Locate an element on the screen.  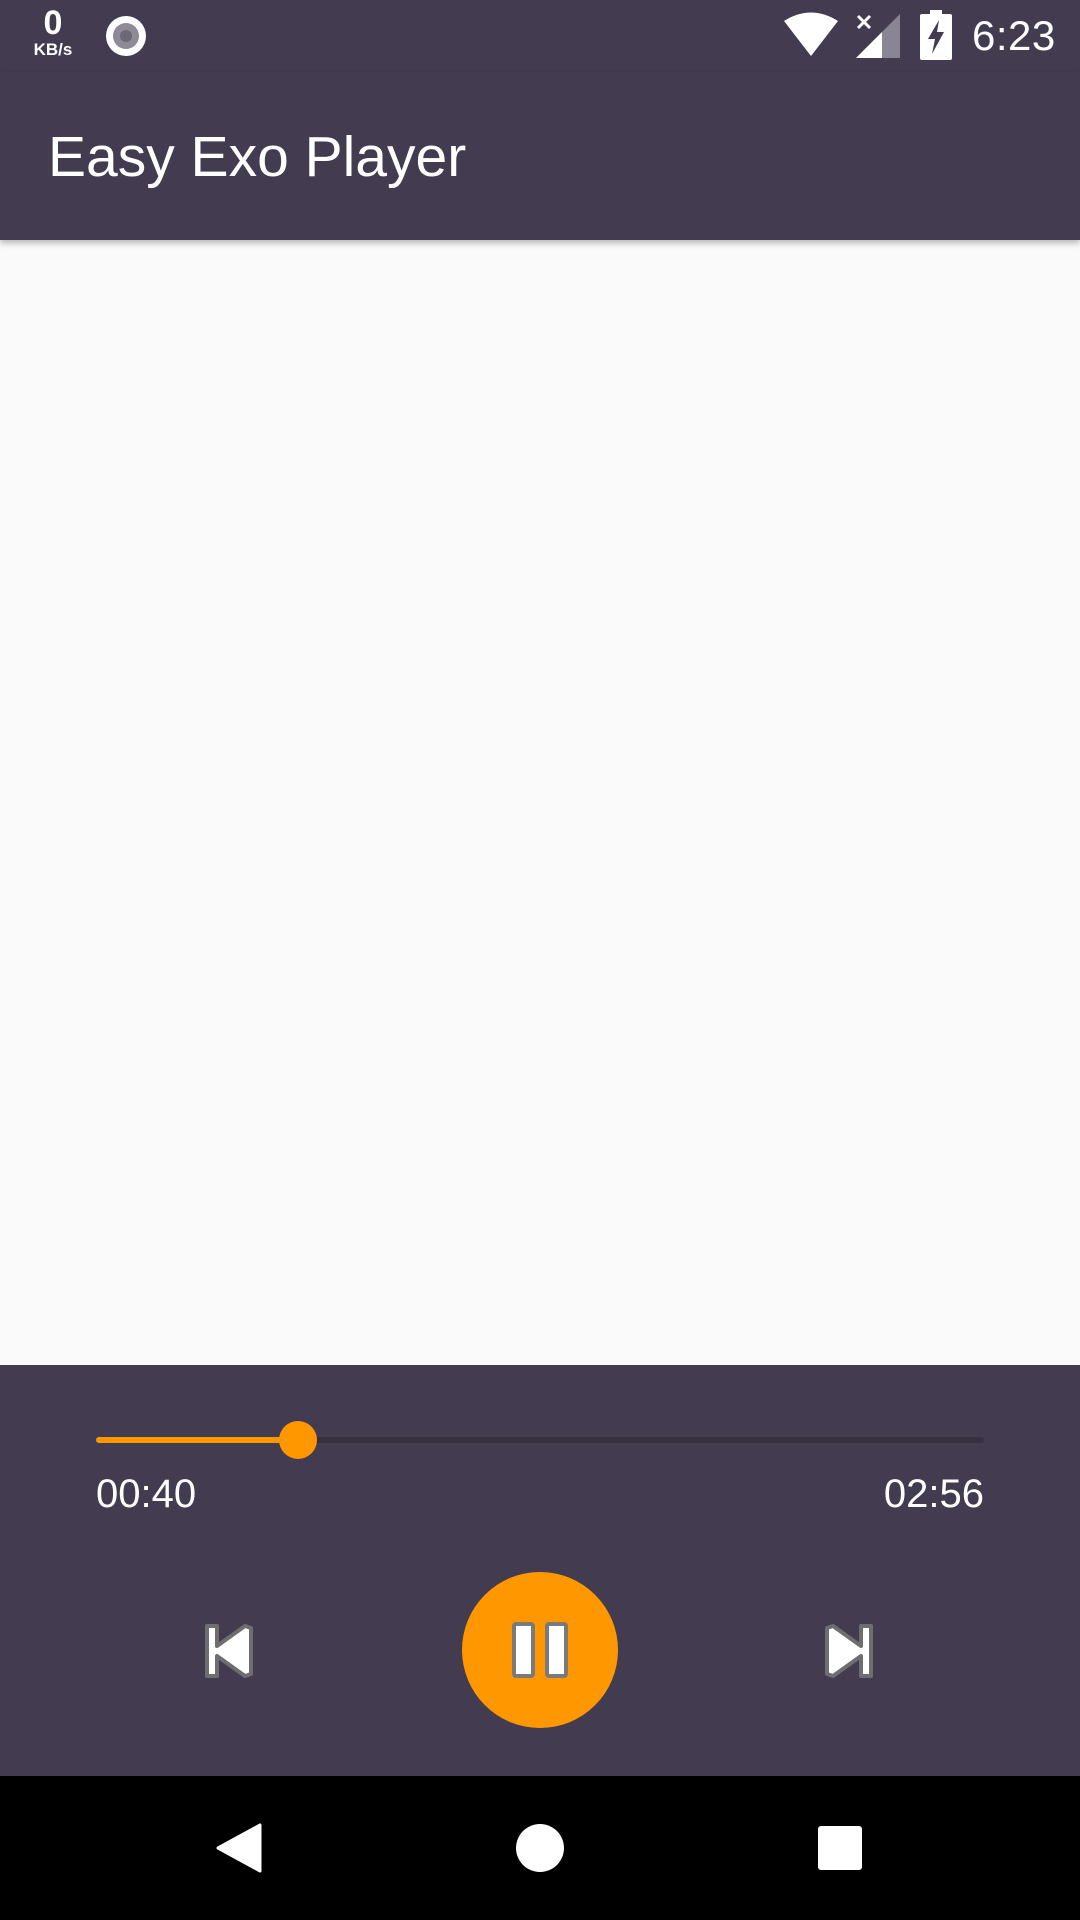
status-clock: 6:23 is located at coordinates (1014, 35).